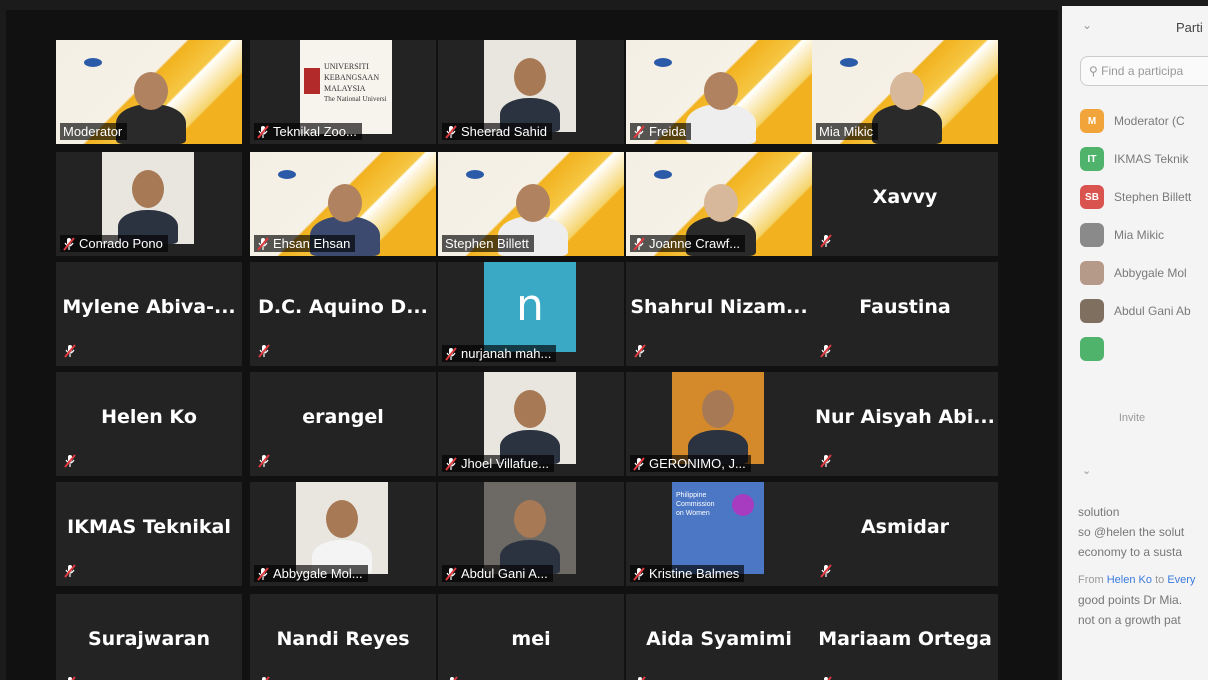 The width and height of the screenshot is (1208, 680). I want to click on participant-search-input: ⚲ Find a participa, so click(1144, 71).